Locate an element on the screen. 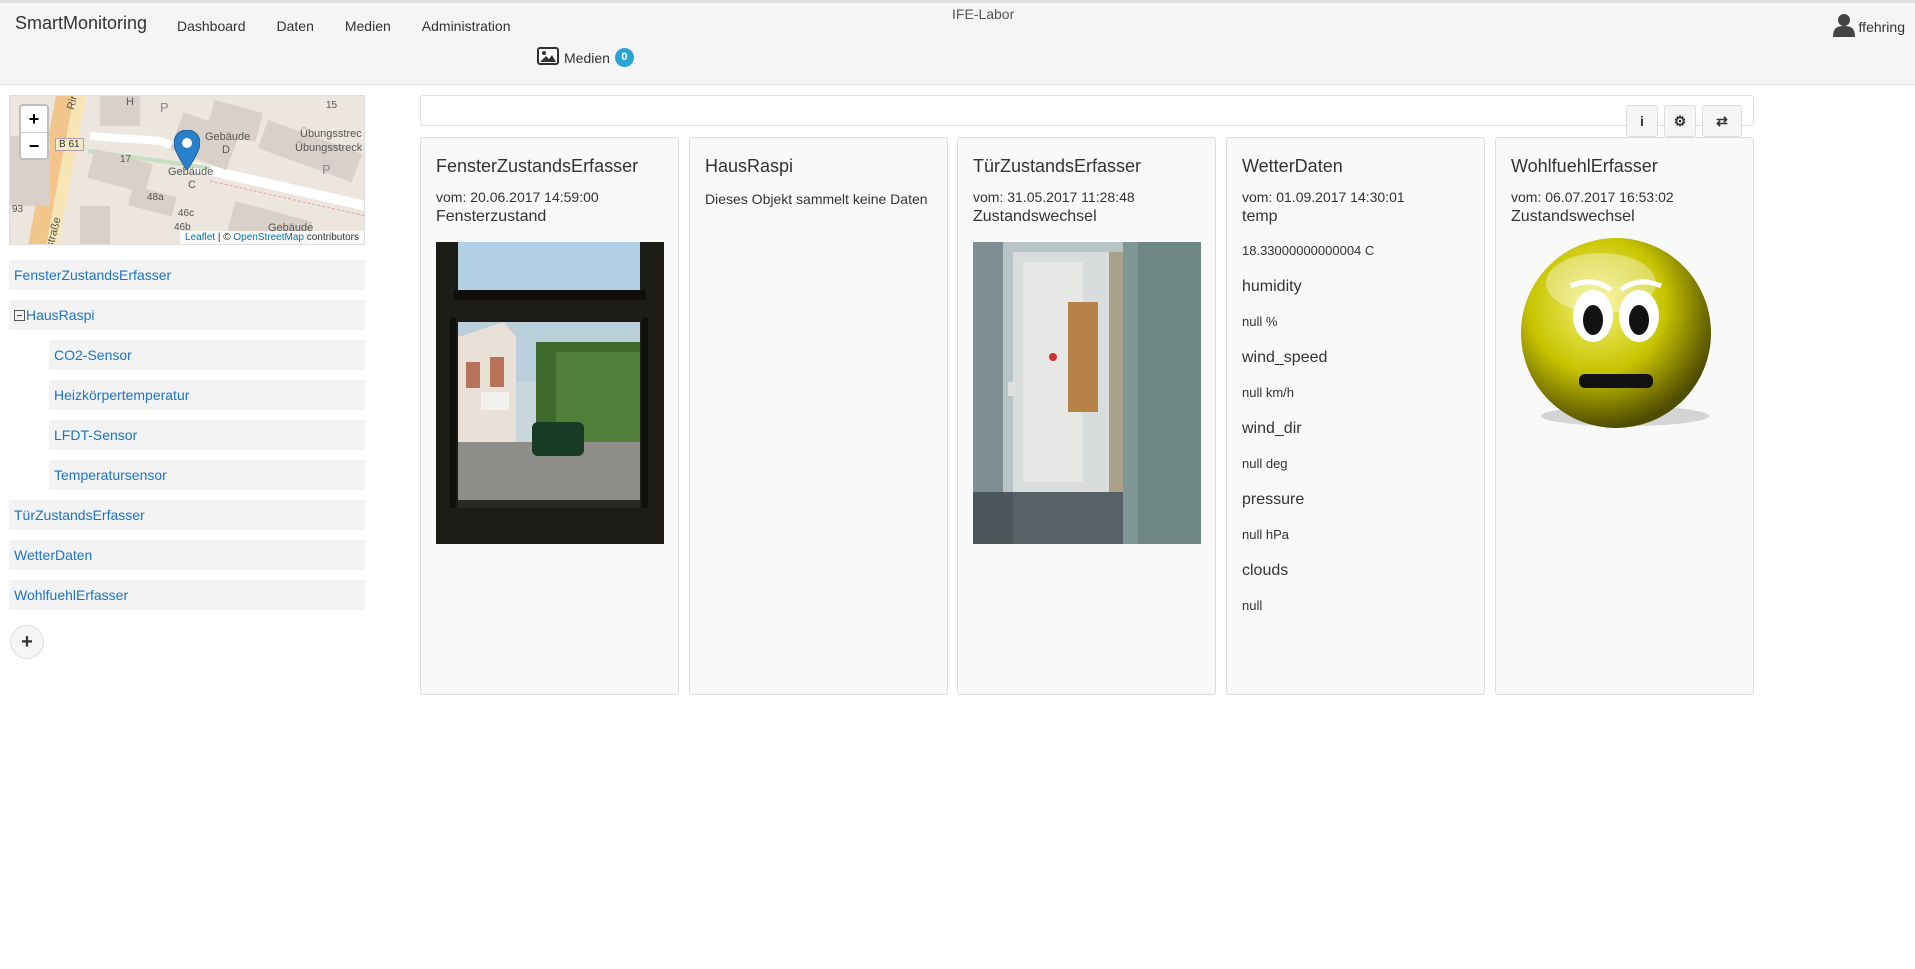 The height and width of the screenshot is (969, 1915). add-object-button: + is located at coordinates (27, 642).